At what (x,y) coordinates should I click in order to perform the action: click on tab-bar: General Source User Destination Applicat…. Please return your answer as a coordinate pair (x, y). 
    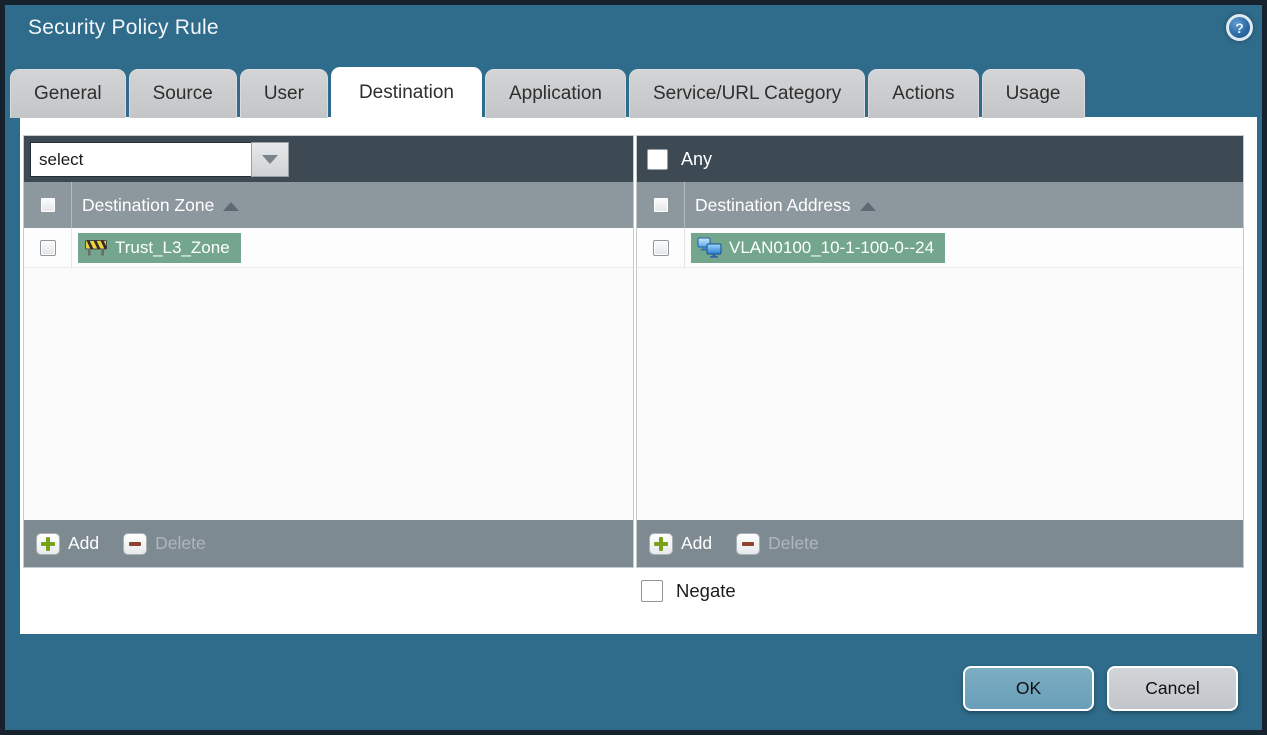
    Looking at the image, I should click on (547, 92).